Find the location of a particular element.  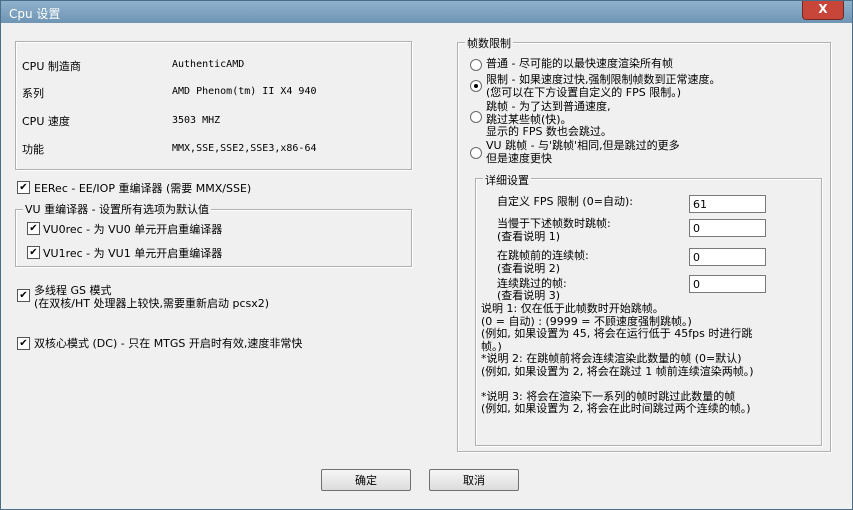

note-line: (例如, 如果设置为 2, 将会在跳过 1 帧前连续渲染两帧。) is located at coordinates (617, 371).